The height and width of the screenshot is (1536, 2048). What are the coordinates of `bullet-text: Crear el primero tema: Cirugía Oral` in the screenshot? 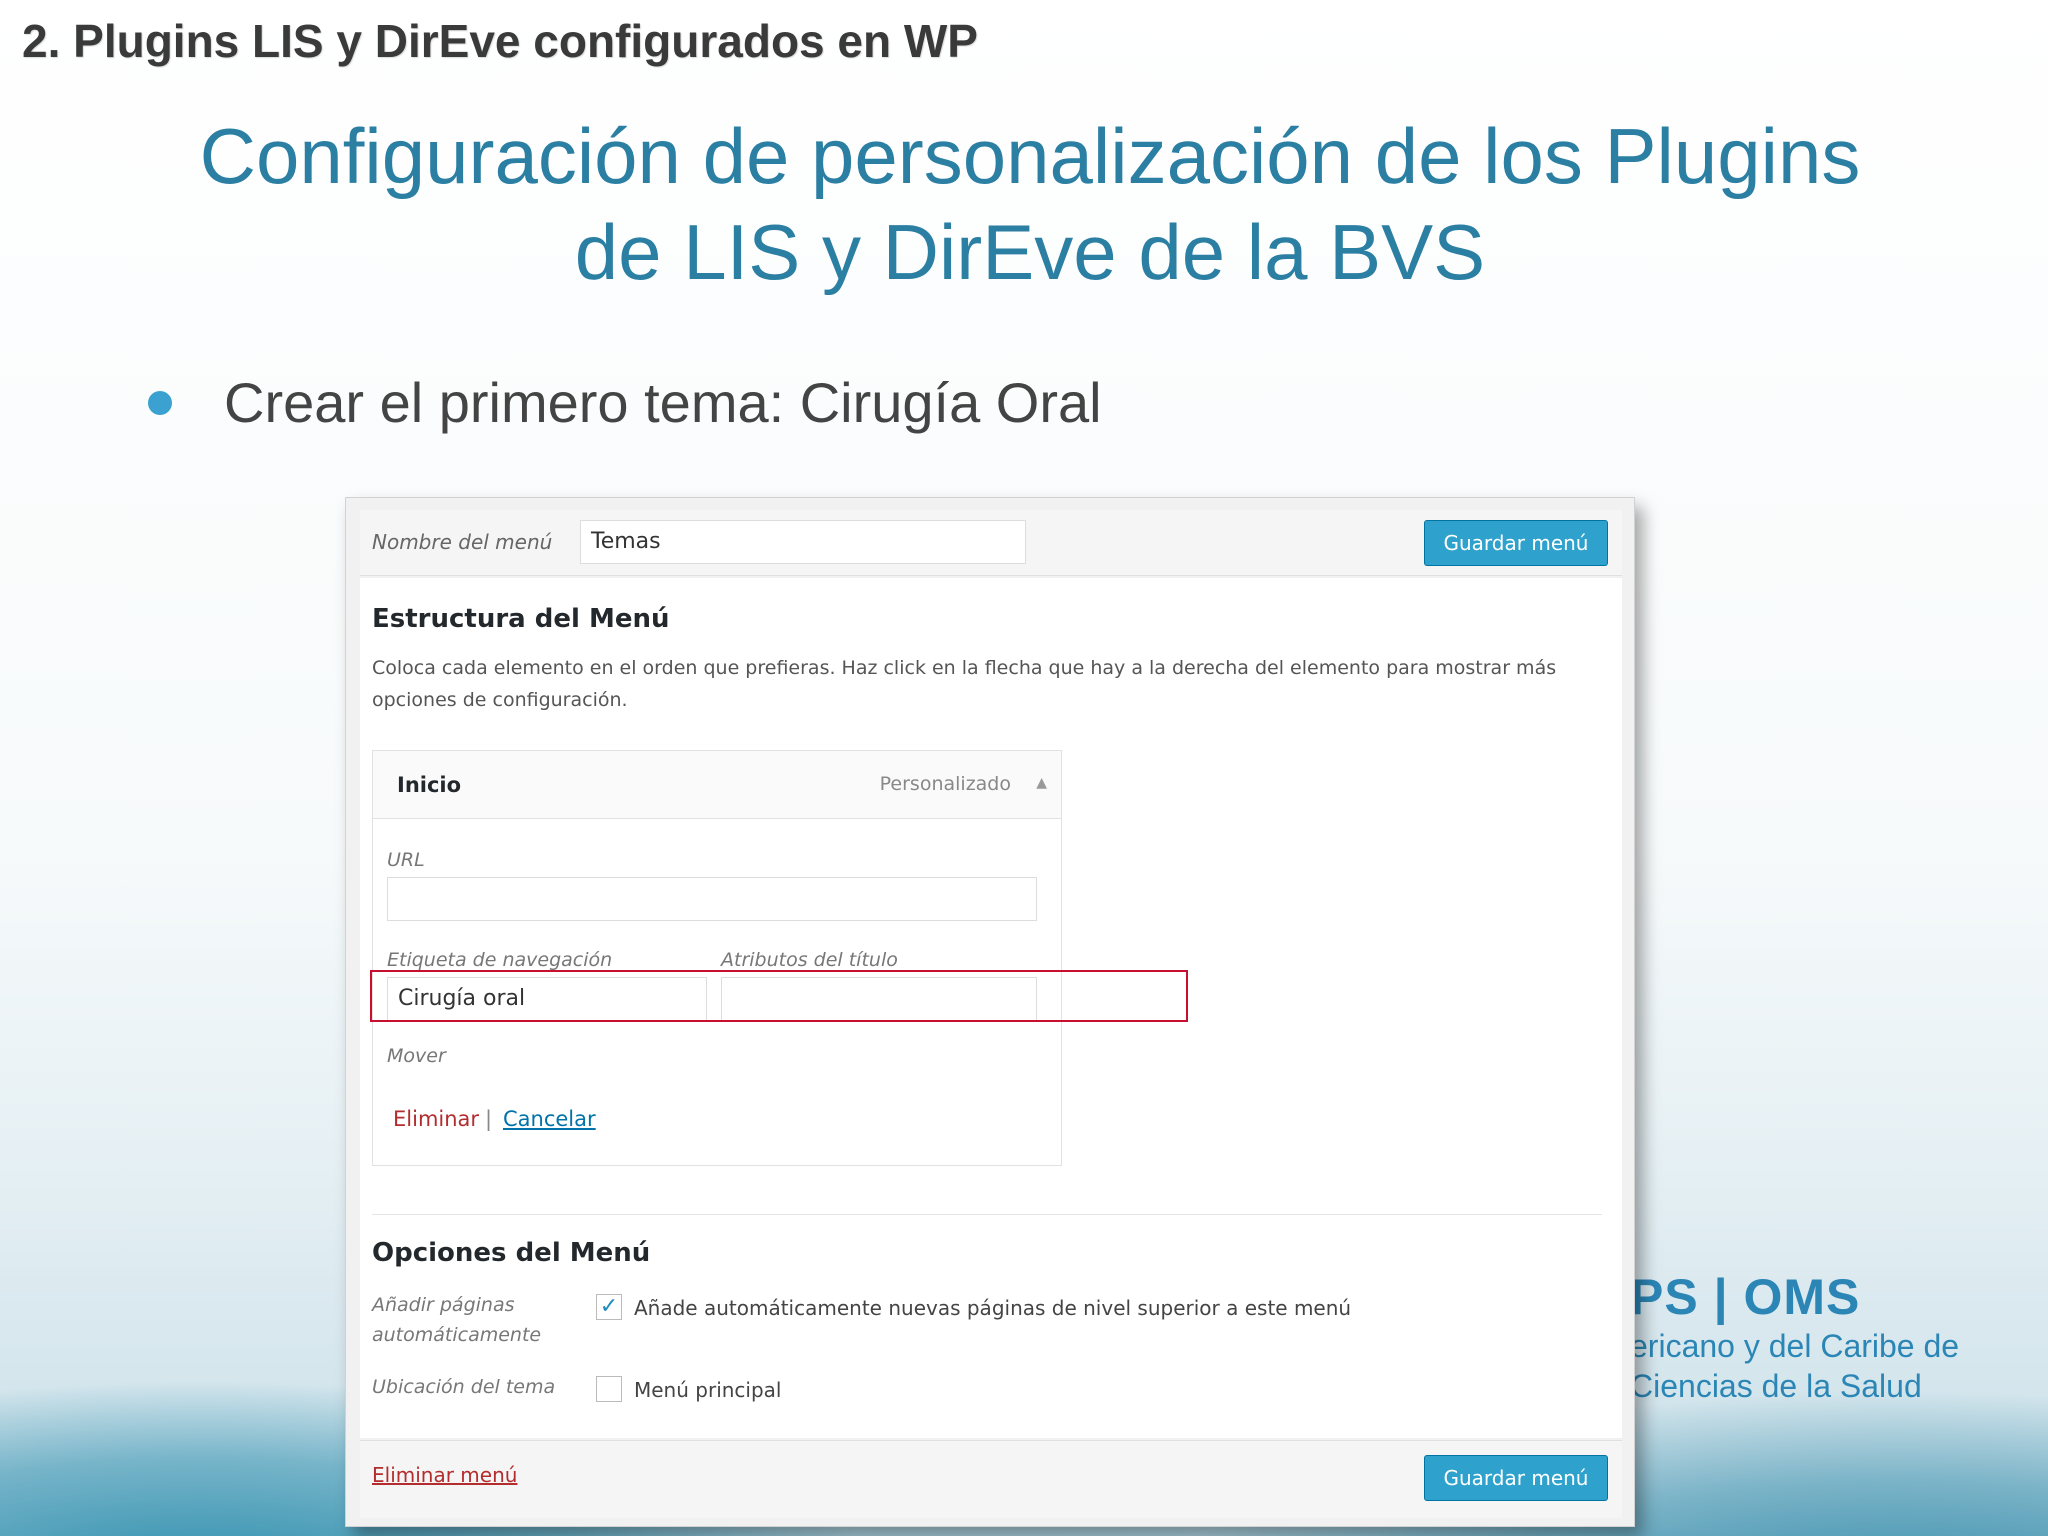 It's located at (663, 402).